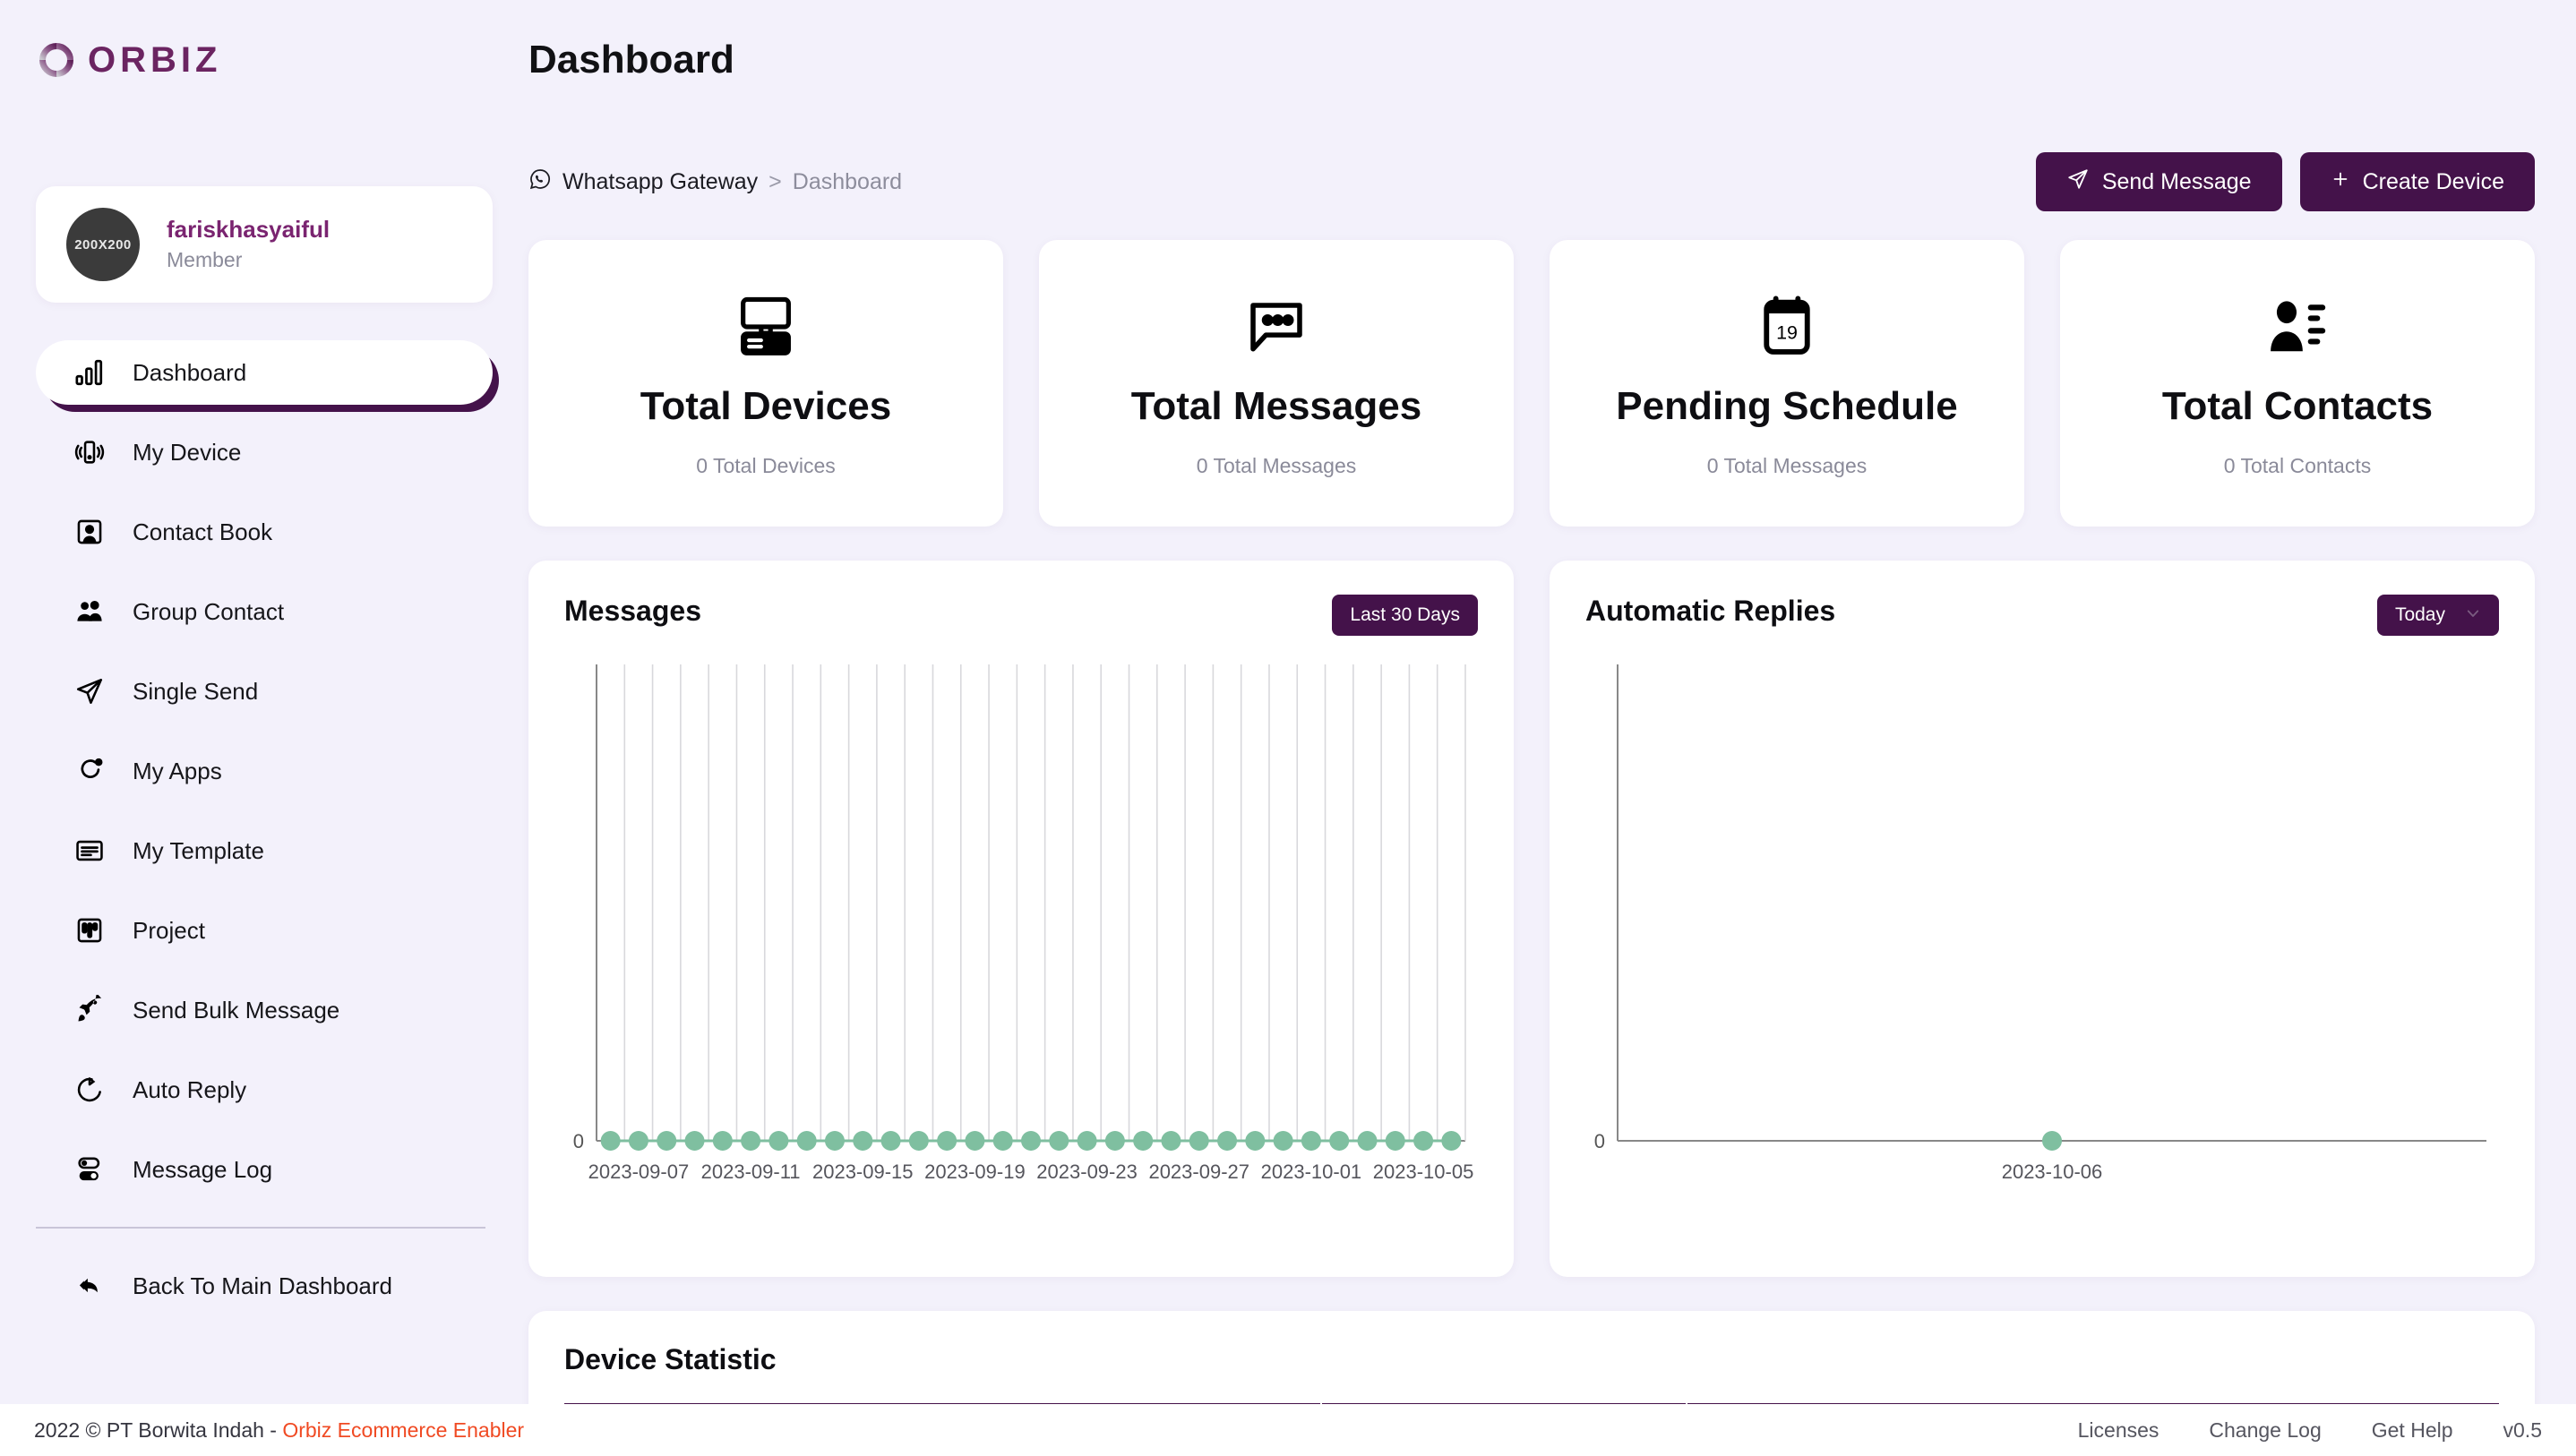  What do you see at coordinates (209, 611) in the screenshot?
I see `sidebar-item-label: Group Contact` at bounding box center [209, 611].